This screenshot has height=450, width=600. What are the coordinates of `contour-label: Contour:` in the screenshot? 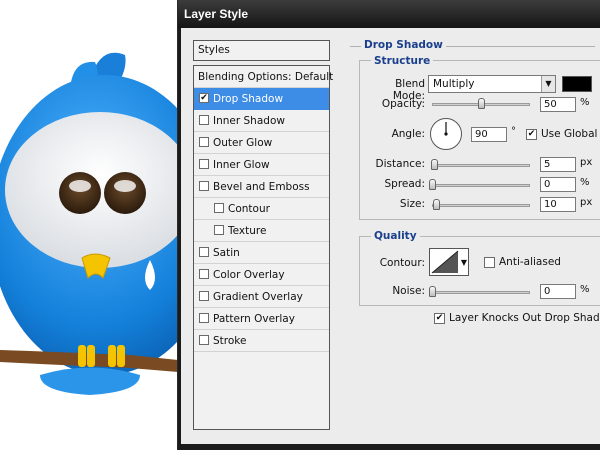 It's located at (402, 263).